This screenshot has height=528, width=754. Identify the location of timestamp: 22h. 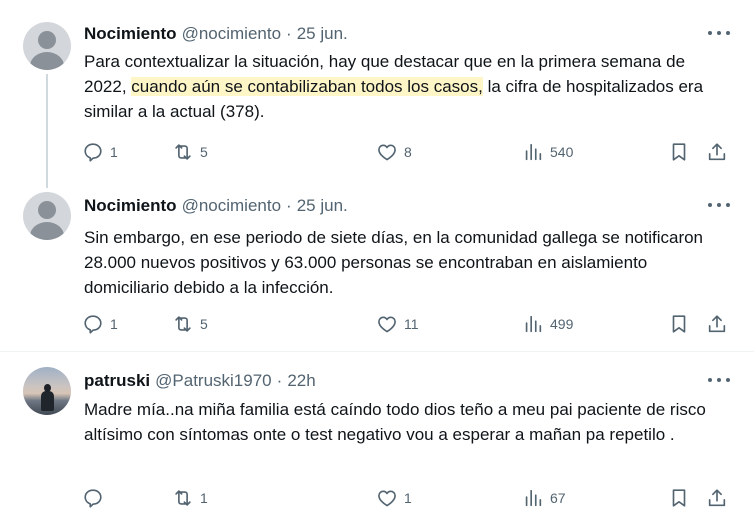
(301, 381).